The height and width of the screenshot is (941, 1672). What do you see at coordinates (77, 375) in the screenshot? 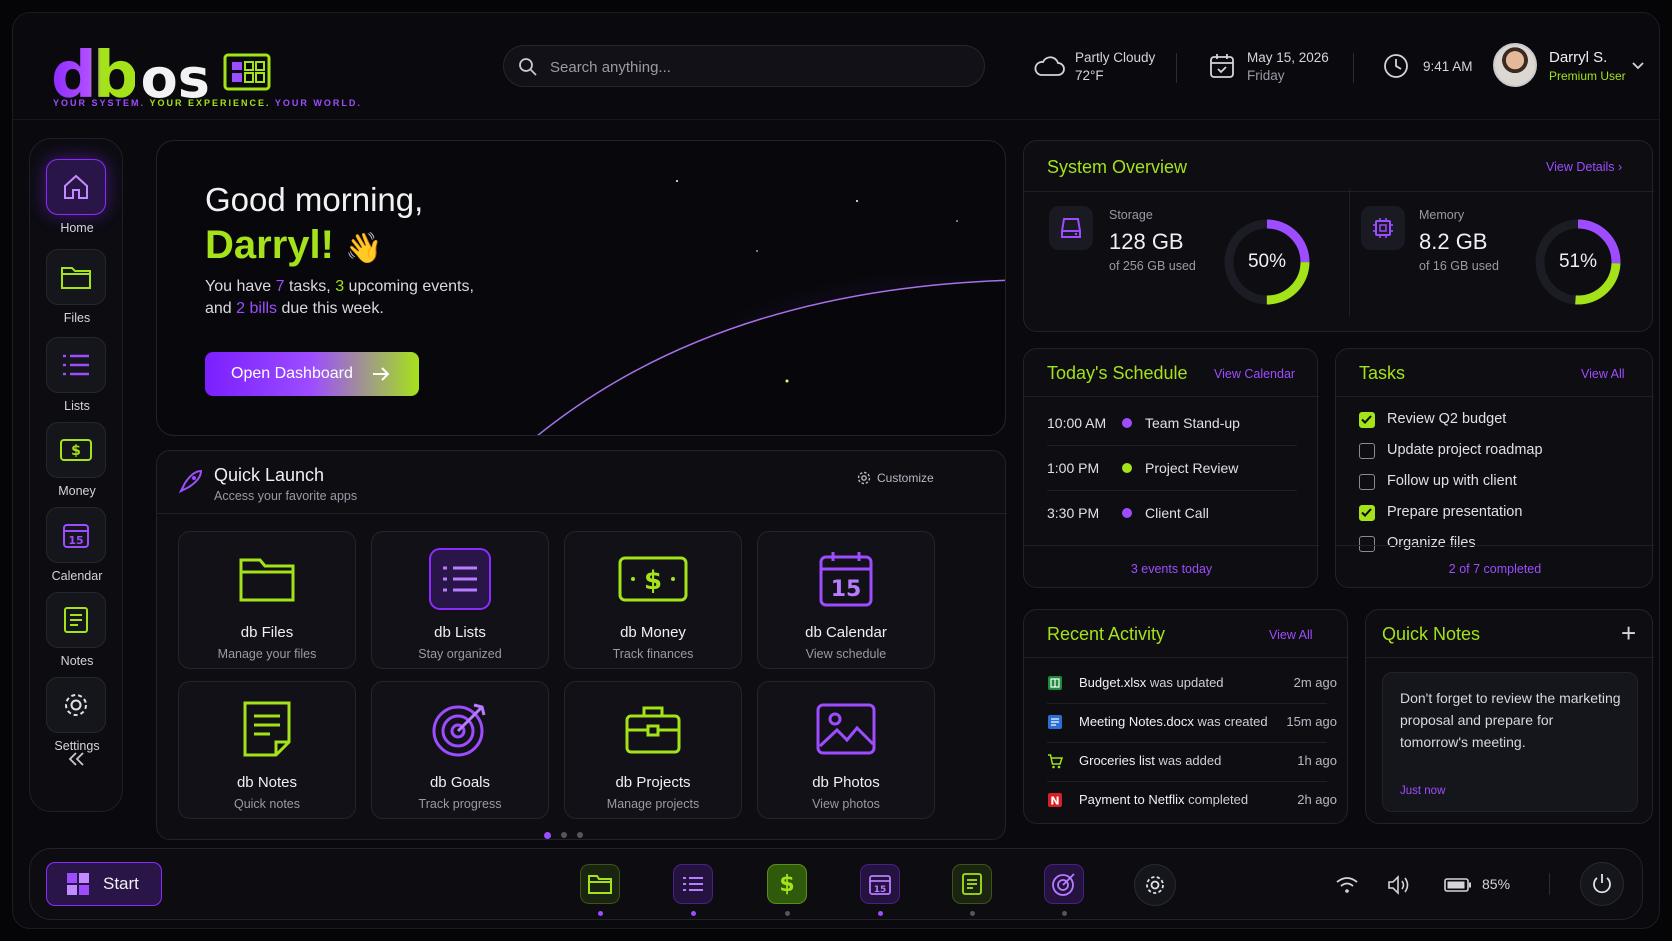
I see `sidebar-item-lists: Lists` at bounding box center [77, 375].